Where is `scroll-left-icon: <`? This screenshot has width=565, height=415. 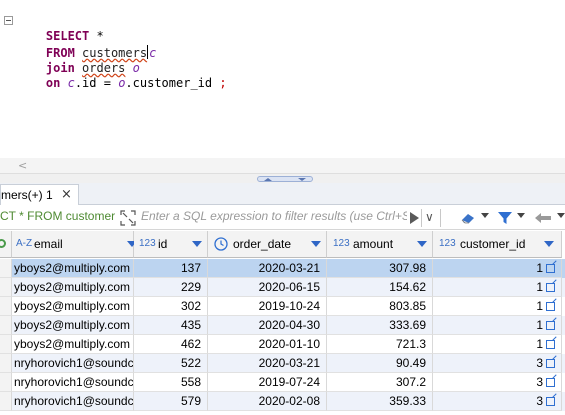
scroll-left-icon: < is located at coordinates (22, 165).